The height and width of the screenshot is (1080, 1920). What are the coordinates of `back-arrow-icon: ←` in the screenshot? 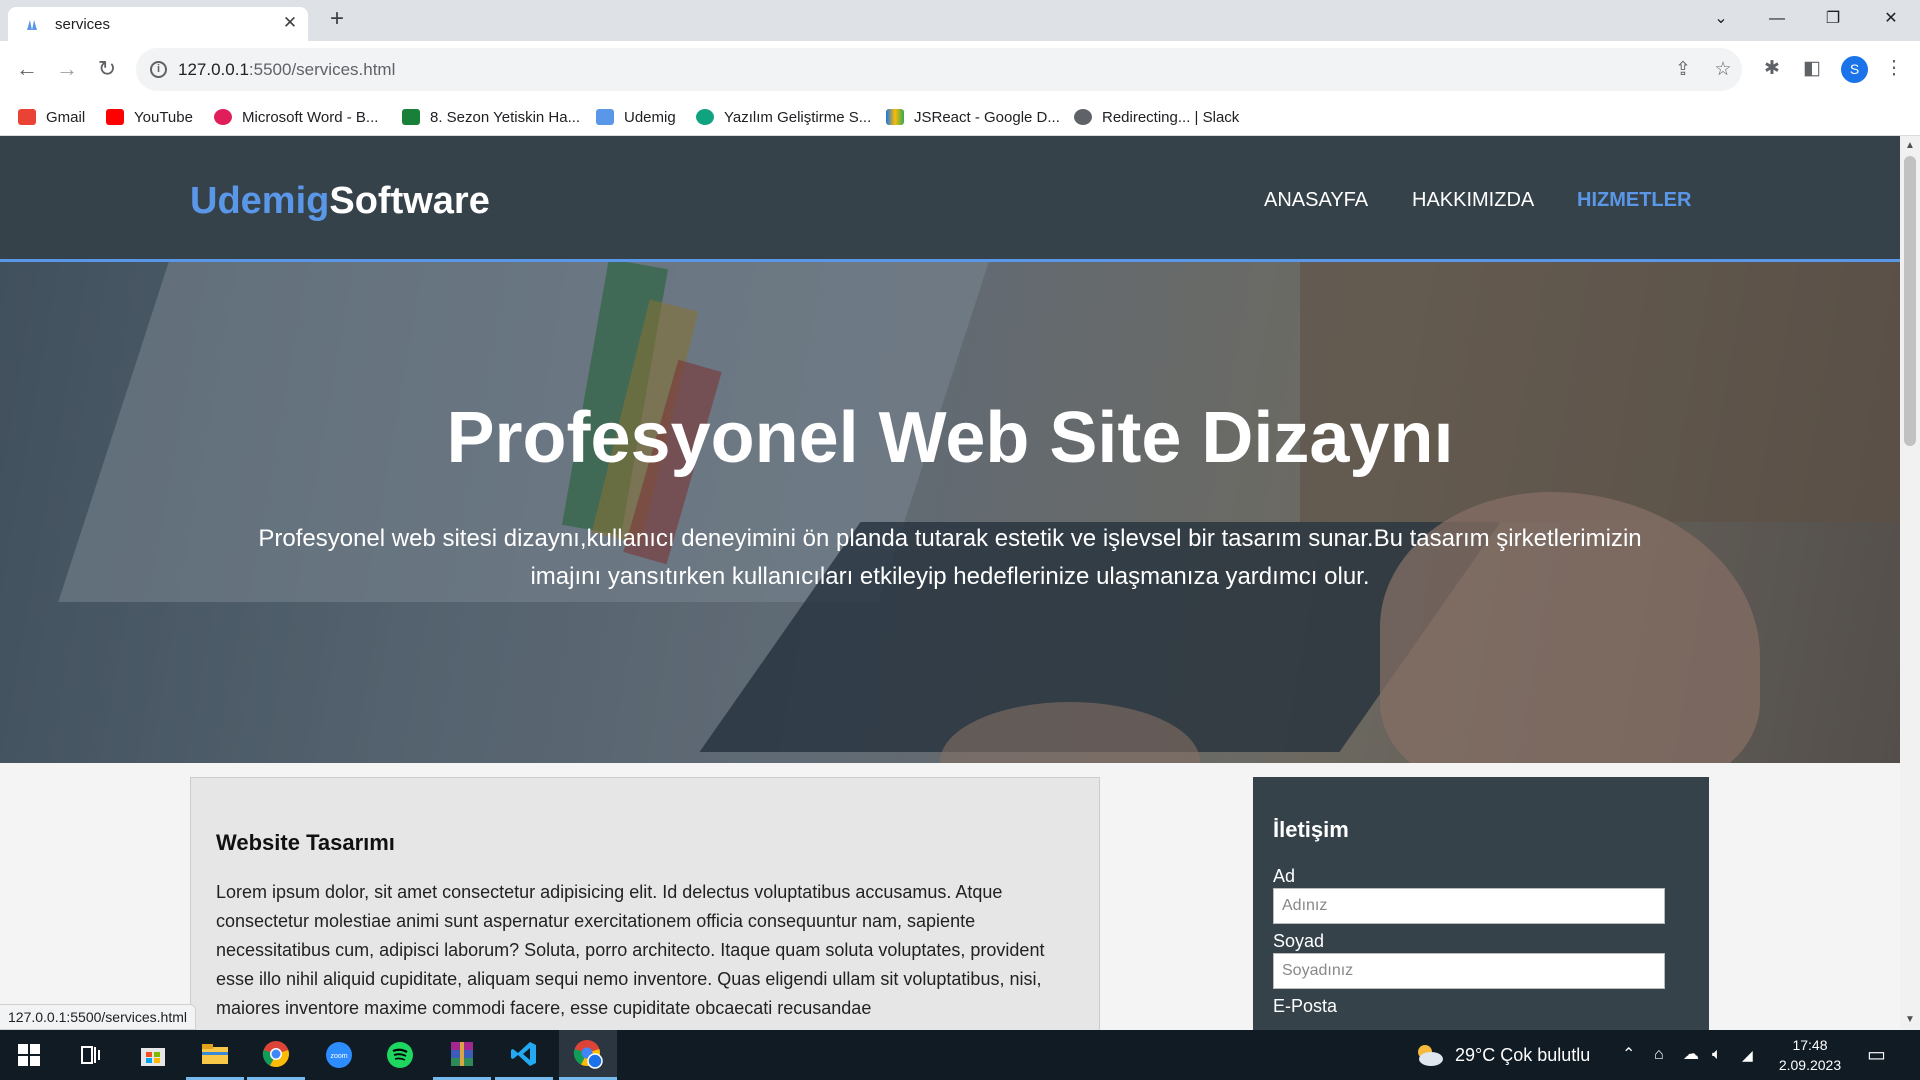 It's located at (27, 69).